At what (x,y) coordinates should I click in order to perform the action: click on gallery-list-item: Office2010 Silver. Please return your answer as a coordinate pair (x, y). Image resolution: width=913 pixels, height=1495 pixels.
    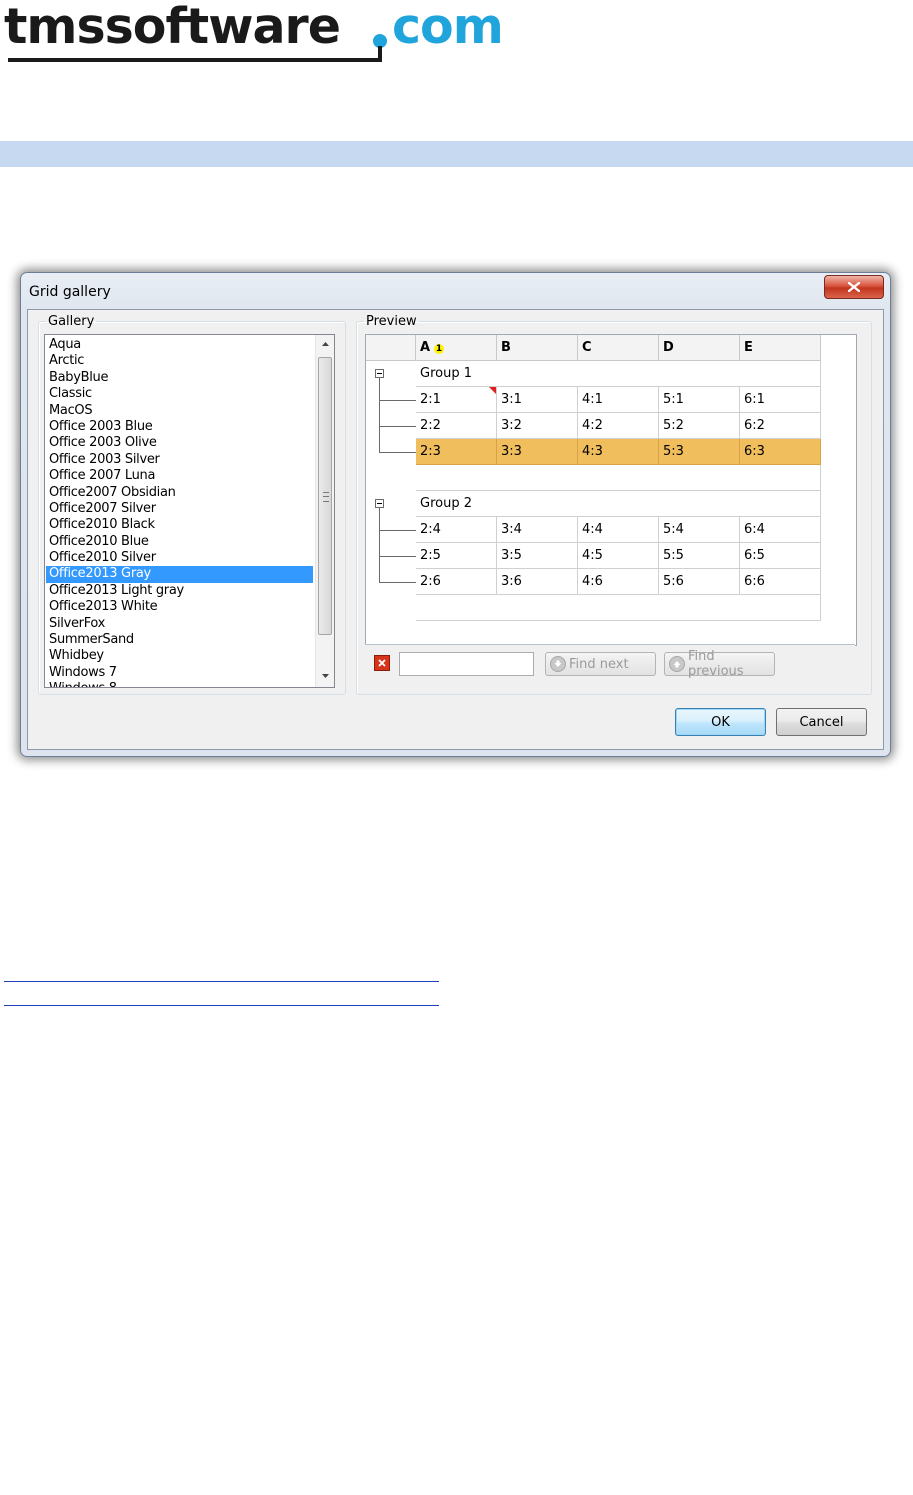
    Looking at the image, I should click on (179, 558).